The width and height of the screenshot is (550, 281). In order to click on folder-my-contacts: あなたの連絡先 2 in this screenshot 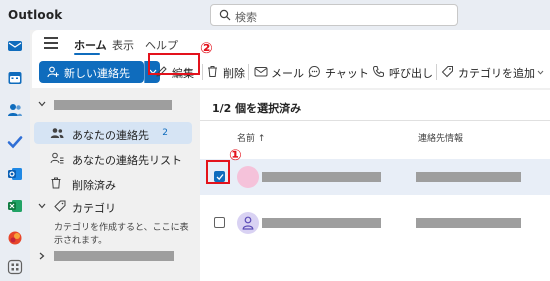, I will do `click(113, 133)`.